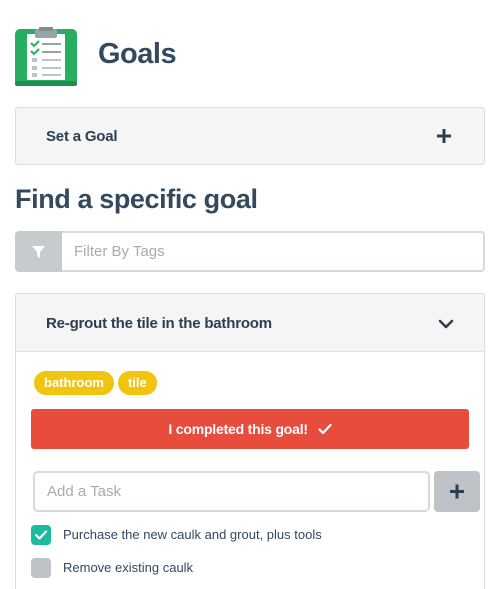 The height and width of the screenshot is (589, 504). I want to click on filter-tags-input, so click(273, 251).